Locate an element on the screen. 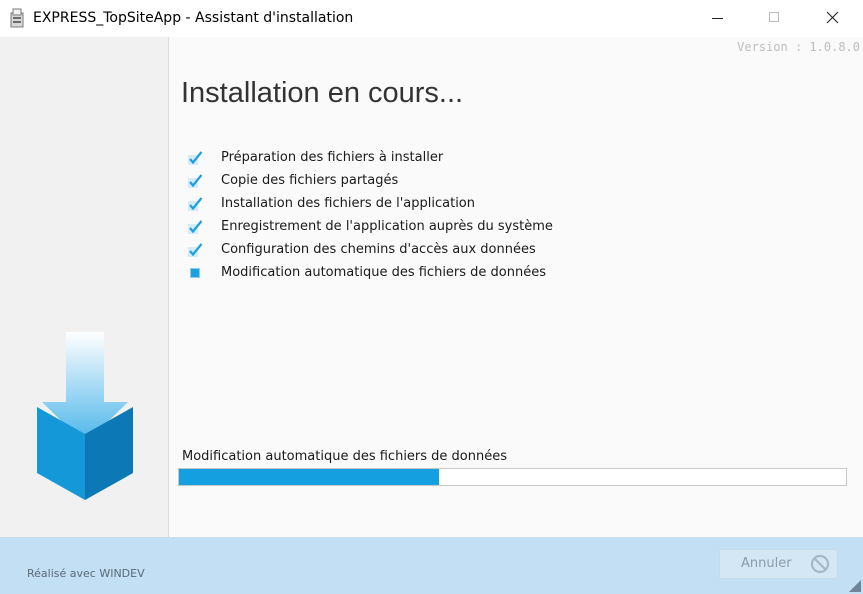 The width and height of the screenshot is (863, 594). step-label: Copie des fichiers partagés is located at coordinates (310, 180).